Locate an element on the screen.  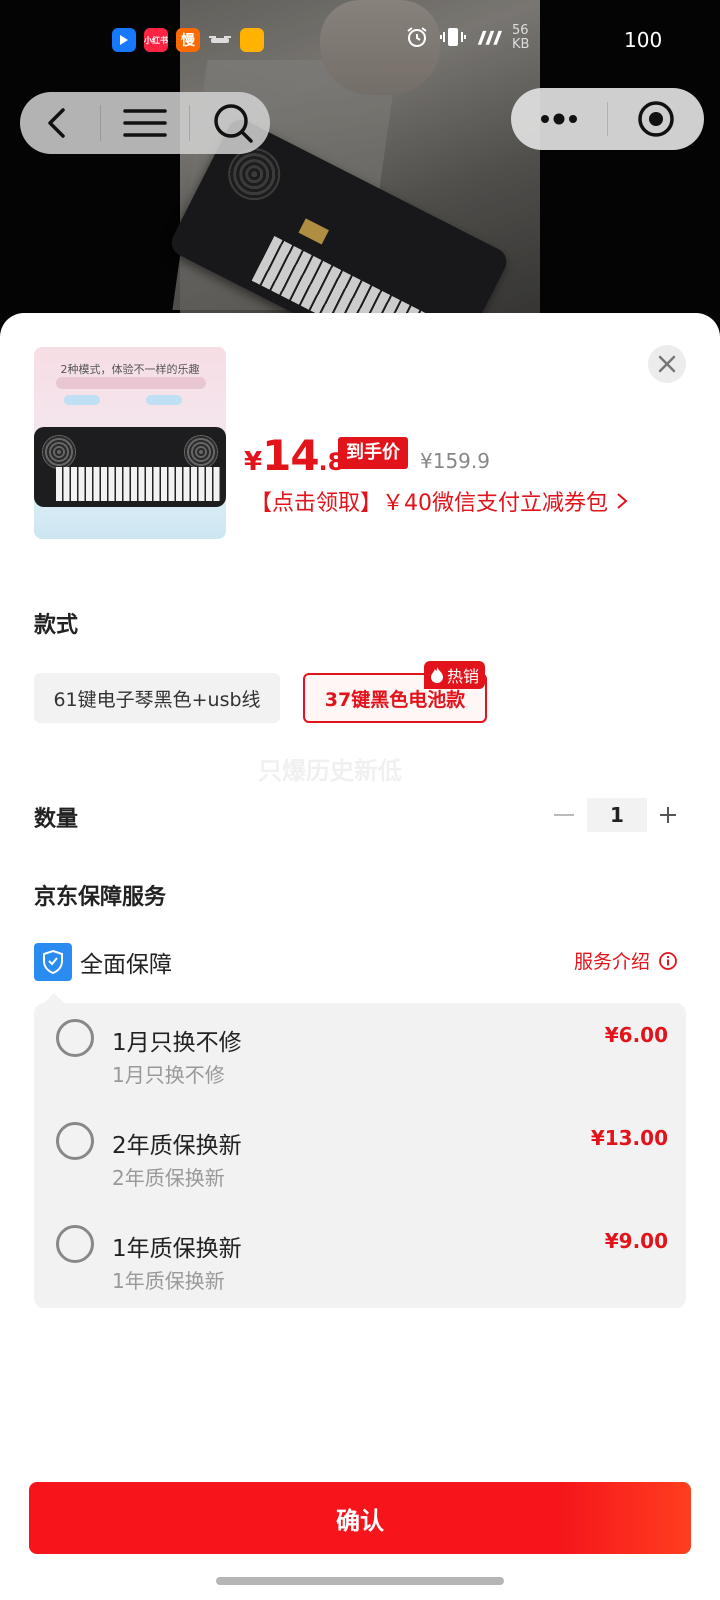
watermark-text: 只爆历史新低 is located at coordinates (330, 771).